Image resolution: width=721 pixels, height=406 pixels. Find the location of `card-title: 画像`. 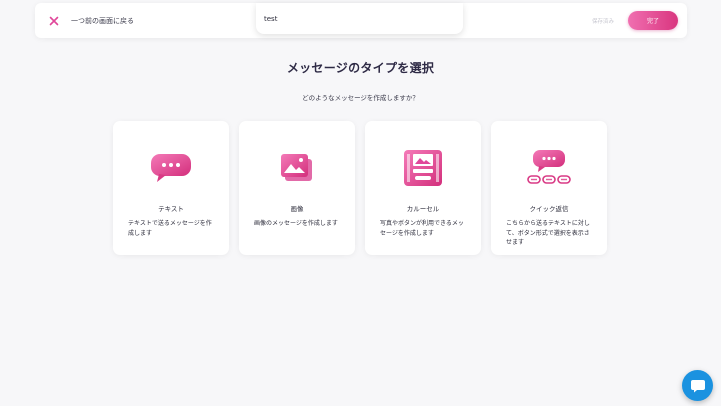

card-title: 画像 is located at coordinates (297, 209).